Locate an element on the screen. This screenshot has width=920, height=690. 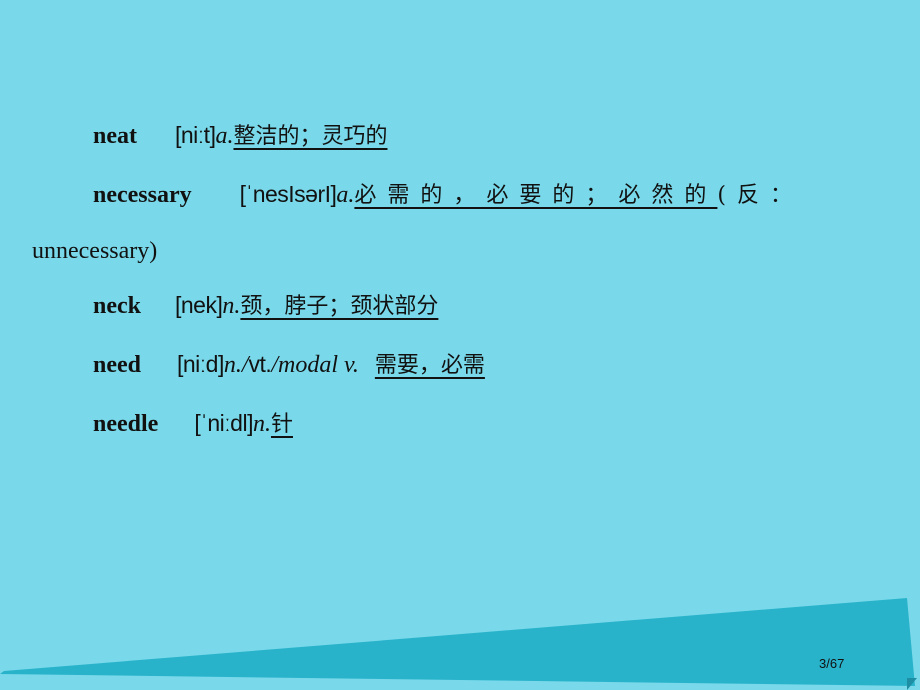
entry-antonym-word: unnecessary) is located at coordinates (95, 251).